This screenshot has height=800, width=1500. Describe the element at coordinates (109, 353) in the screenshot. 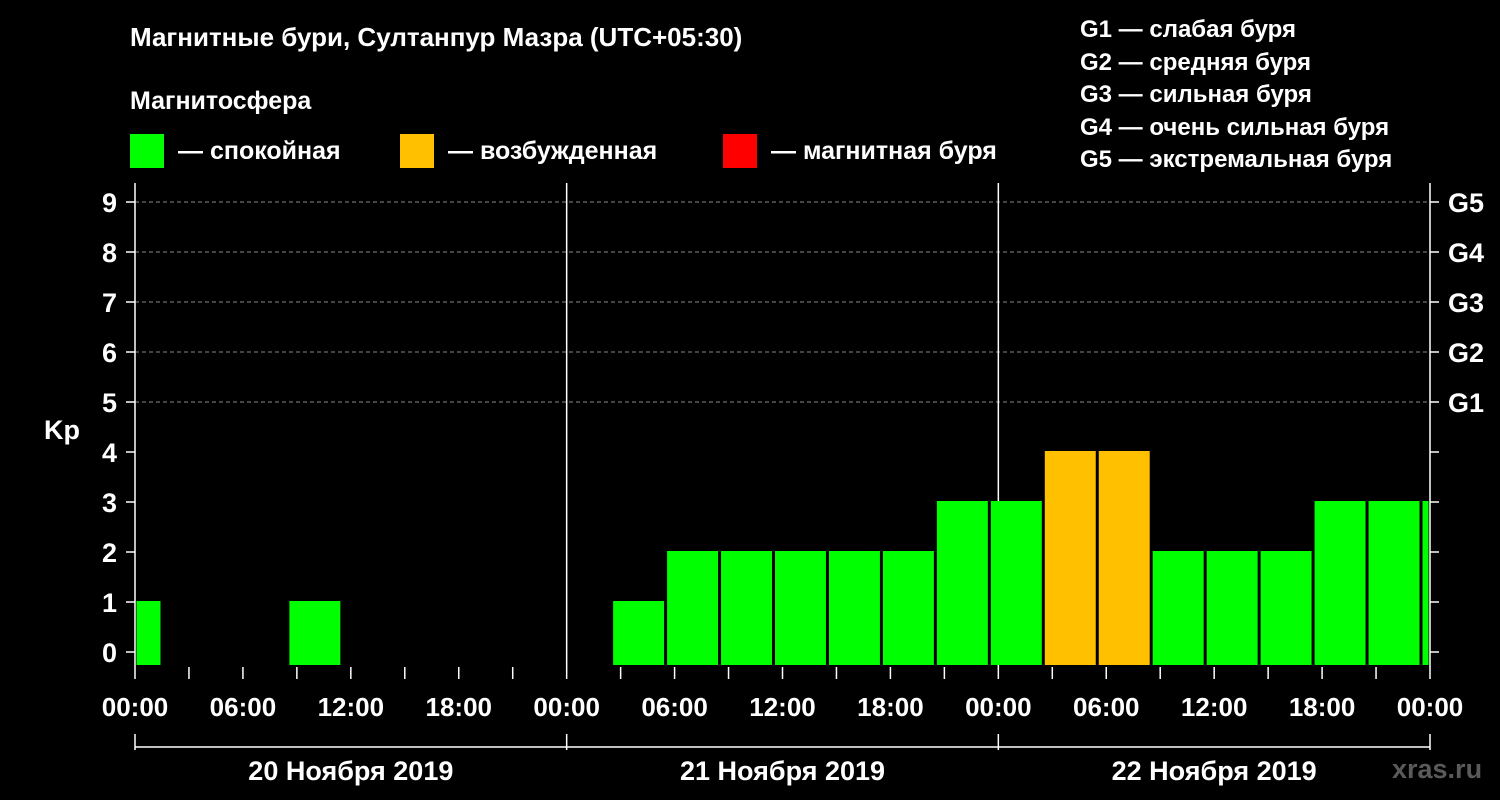

I see `y-tick-label-6: 6` at that location.